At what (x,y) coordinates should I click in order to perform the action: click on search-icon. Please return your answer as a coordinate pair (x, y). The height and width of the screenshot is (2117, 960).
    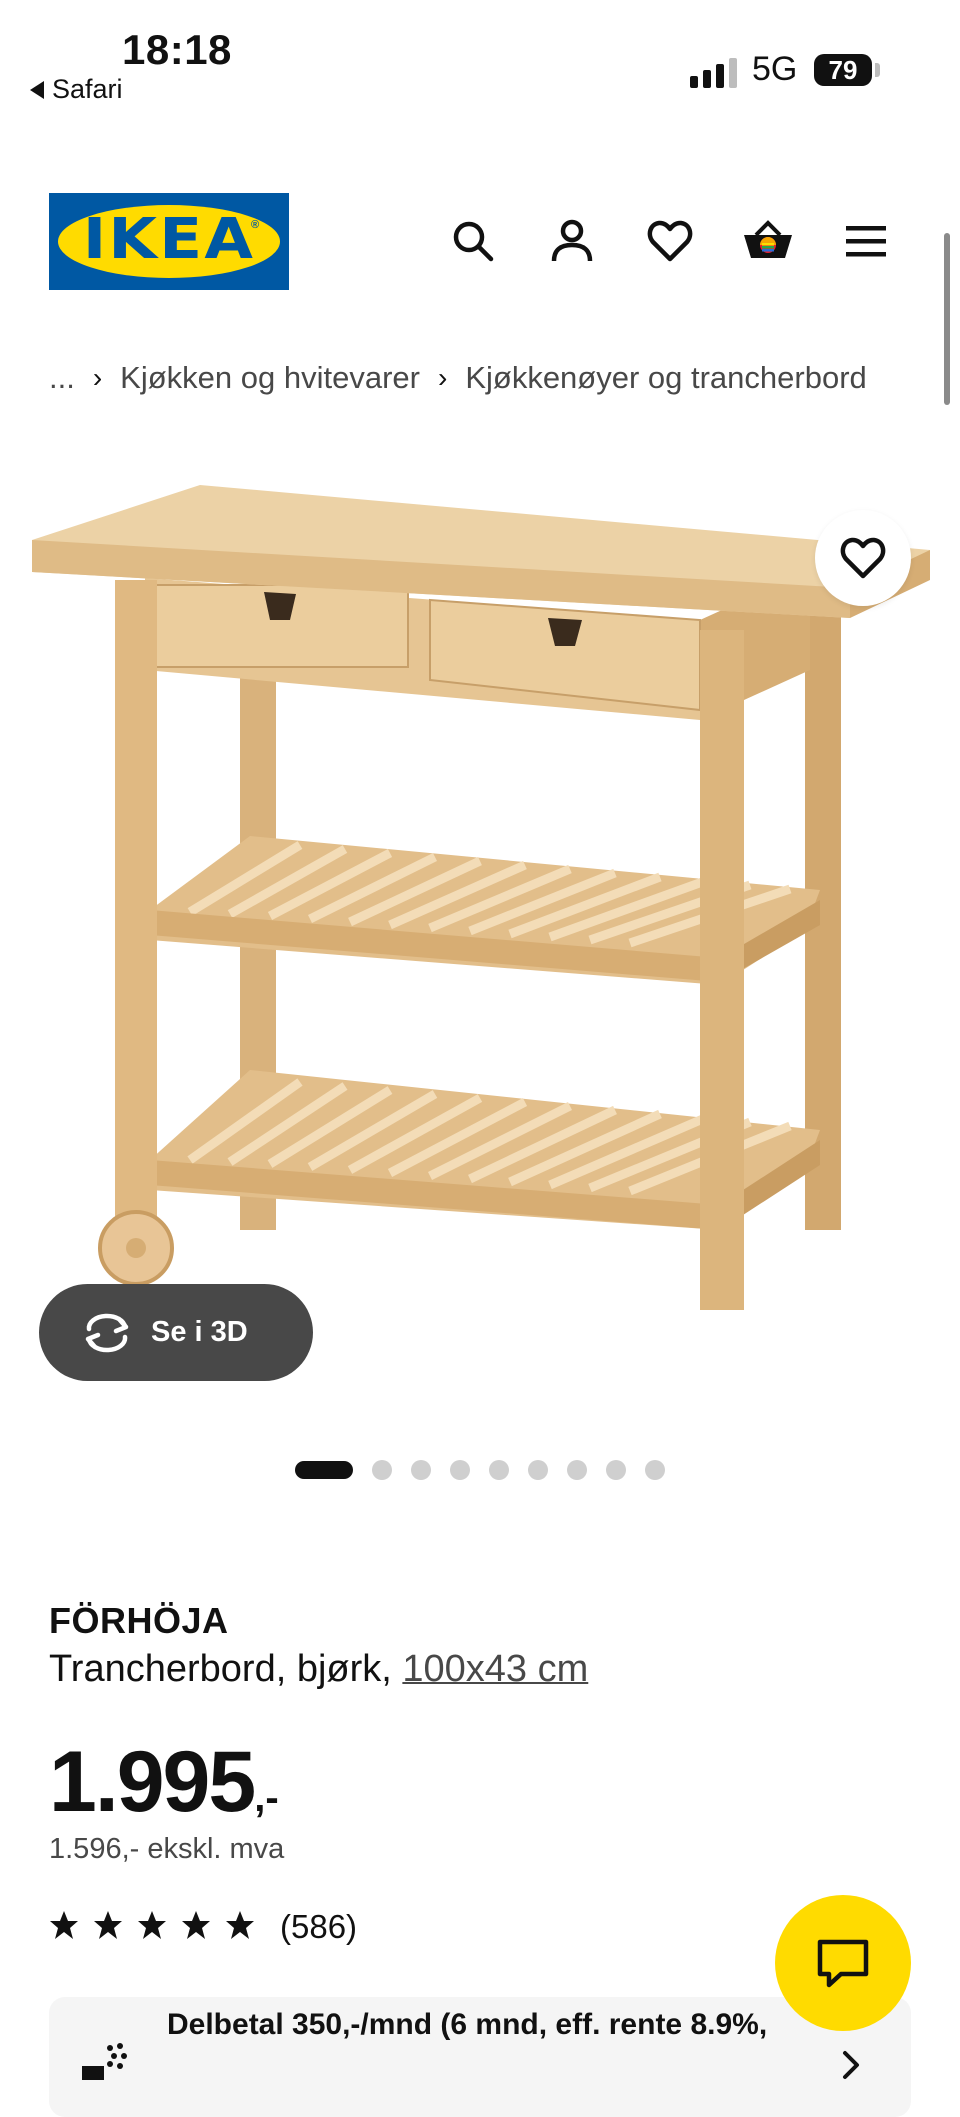
    Looking at the image, I should click on (473, 241).